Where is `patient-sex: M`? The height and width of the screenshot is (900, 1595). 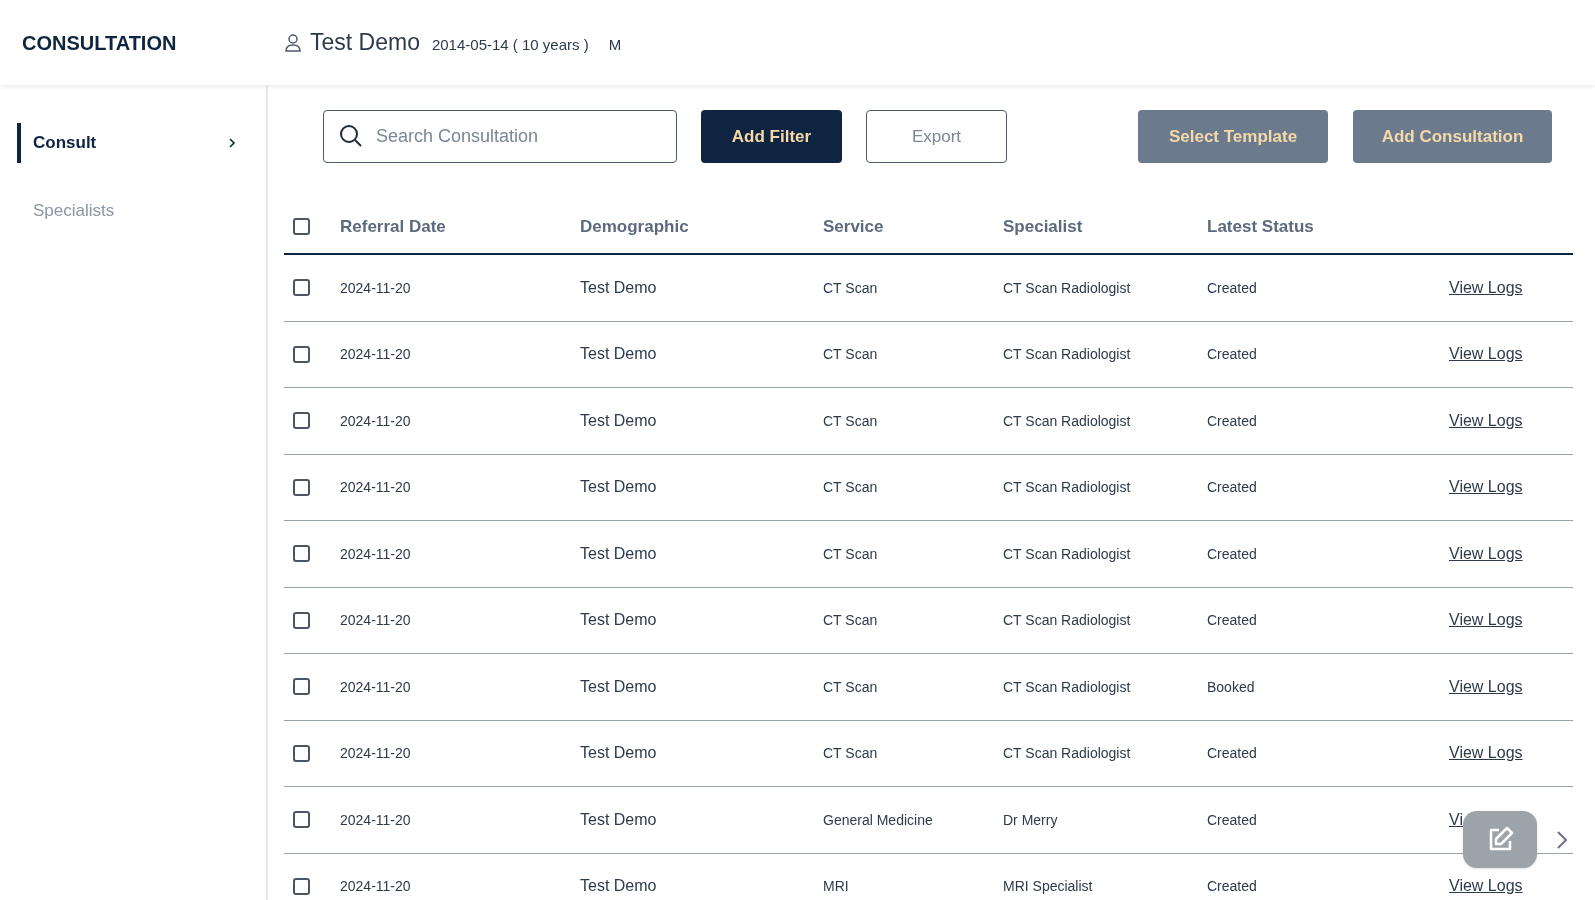 patient-sex: M is located at coordinates (615, 45).